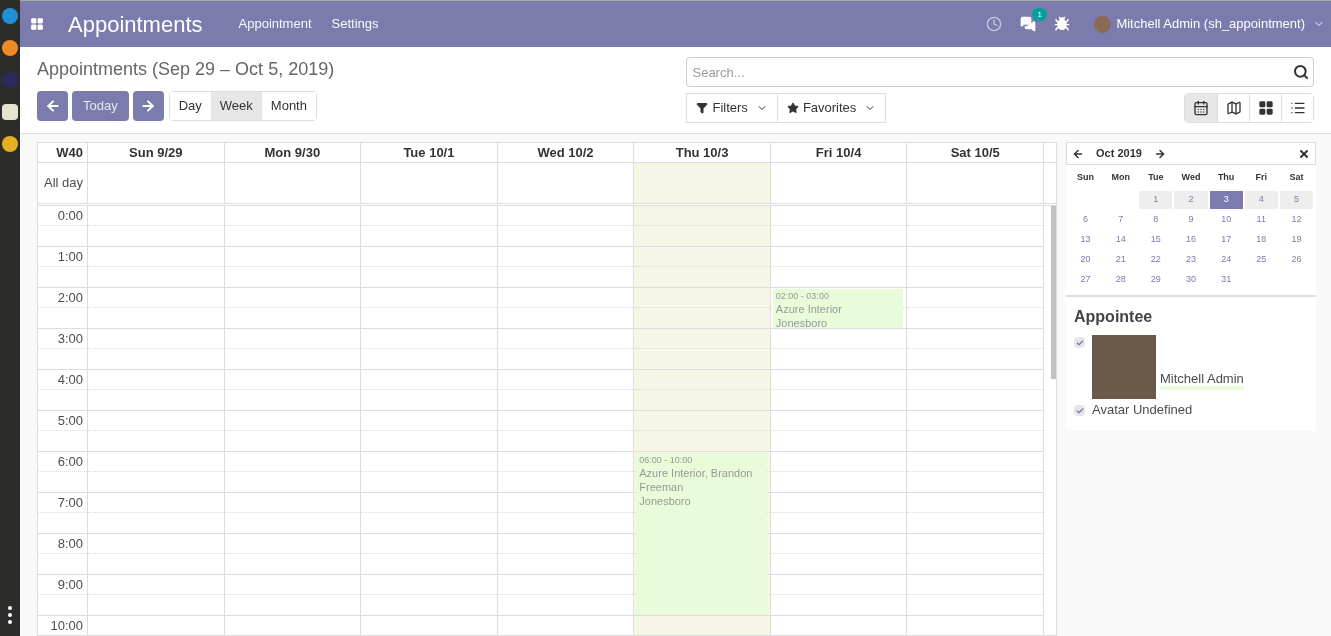 The image size is (1331, 636). I want to click on app-title: Appointments, so click(135, 24).